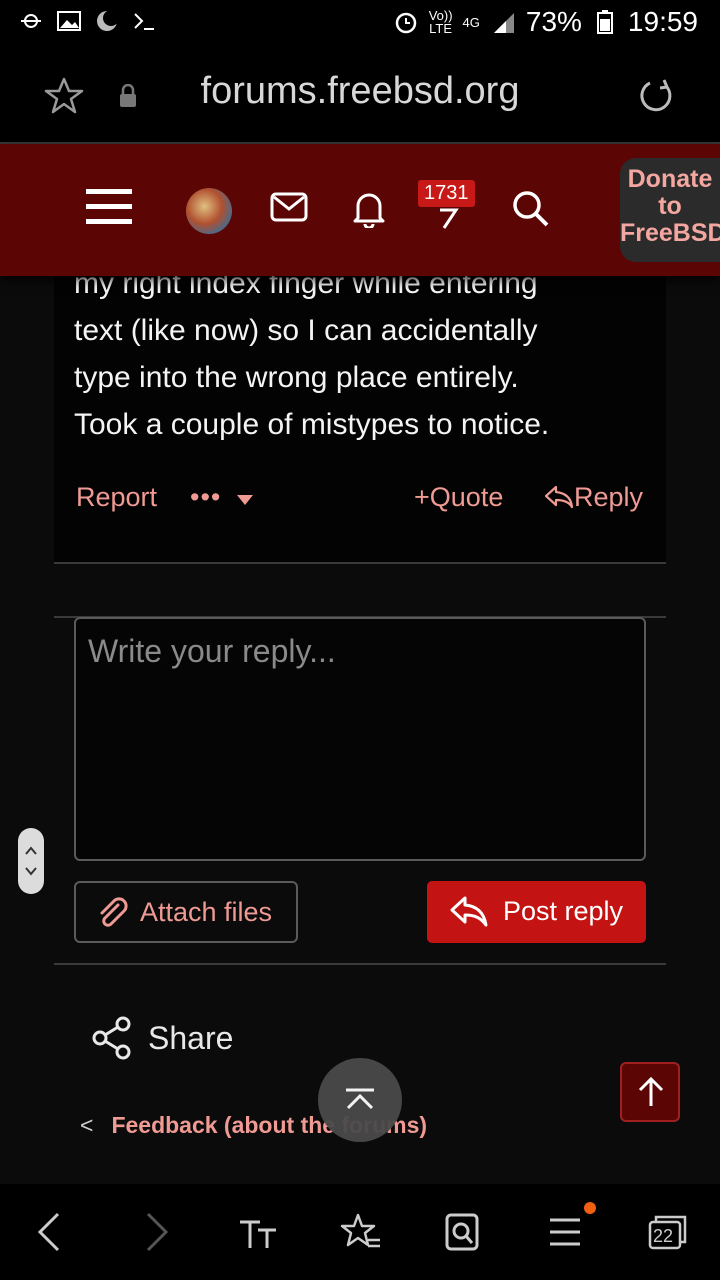 This screenshot has width=720, height=1280. What do you see at coordinates (360, 91) in the screenshot?
I see `url-text: forums.freebsd.org` at bounding box center [360, 91].